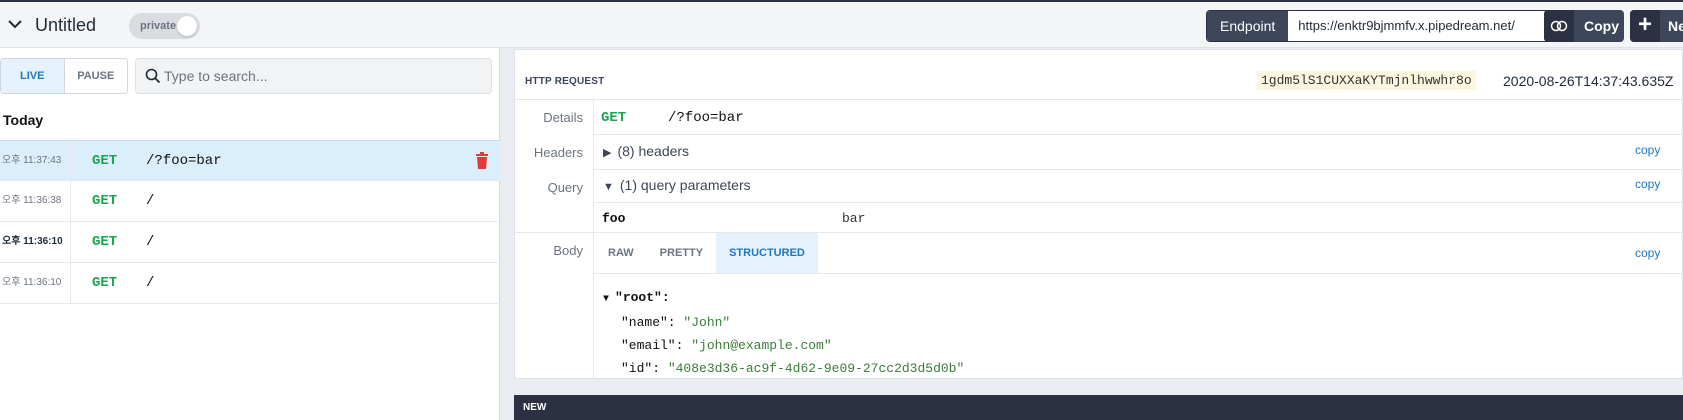  I want to click on tree-key: "name":, so click(648, 322).